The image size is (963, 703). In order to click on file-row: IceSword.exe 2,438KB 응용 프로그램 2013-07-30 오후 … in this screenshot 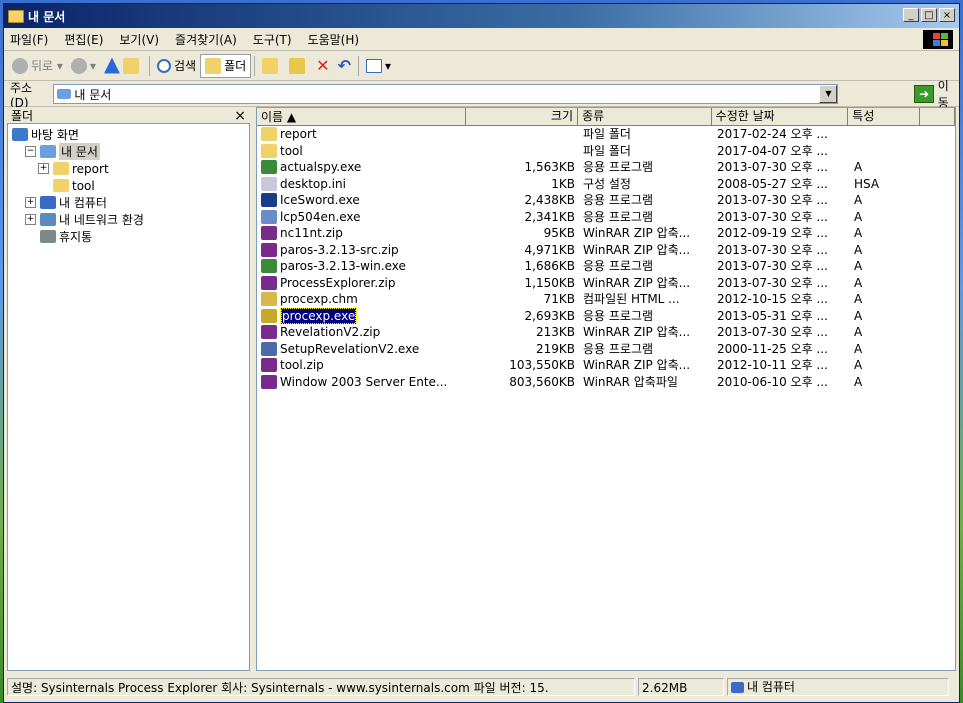, I will do `click(606, 200)`.